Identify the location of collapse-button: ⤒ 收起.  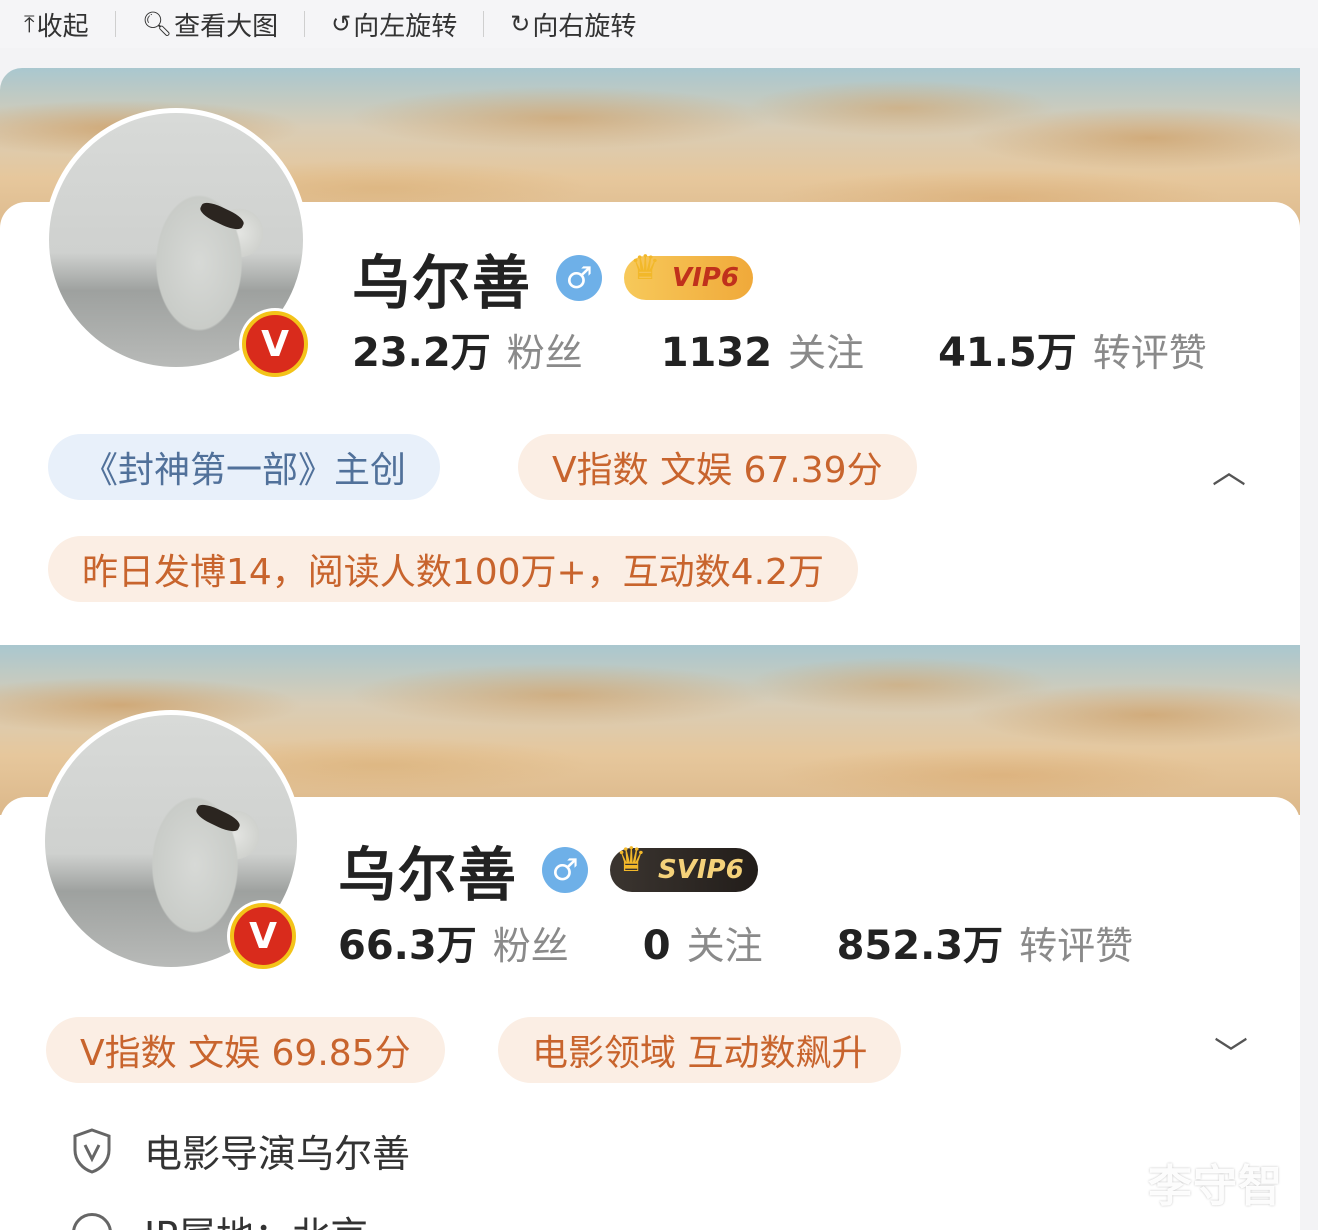
(56, 24).